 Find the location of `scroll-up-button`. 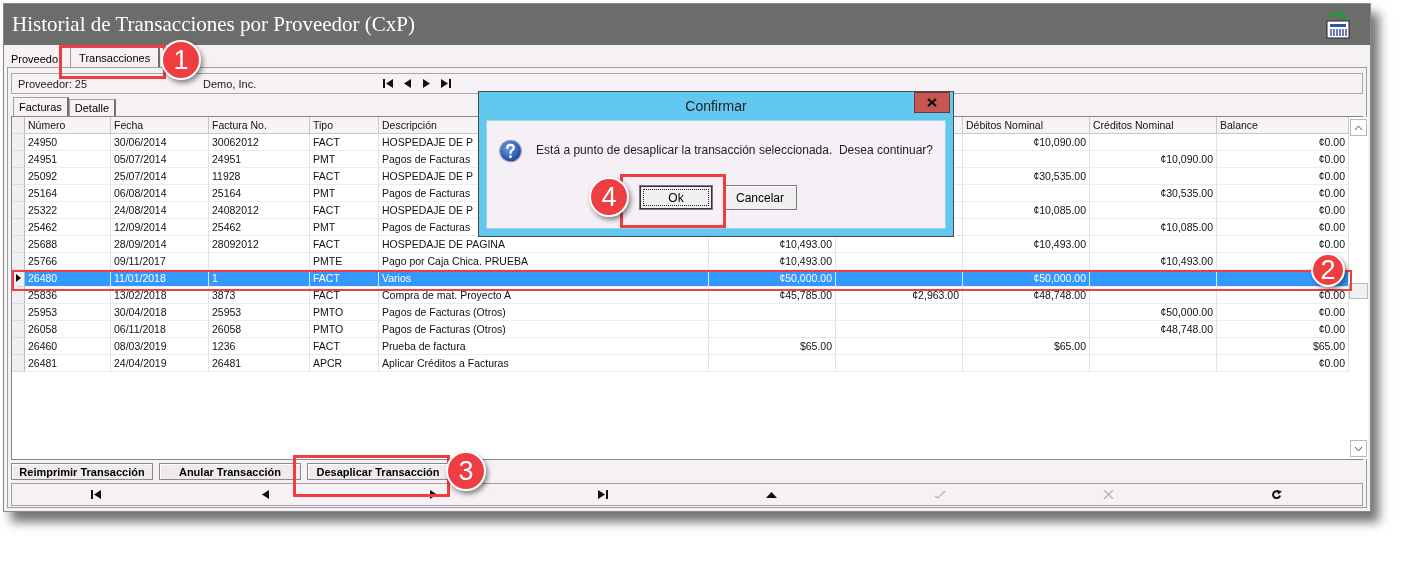

scroll-up-button is located at coordinates (1358, 127).